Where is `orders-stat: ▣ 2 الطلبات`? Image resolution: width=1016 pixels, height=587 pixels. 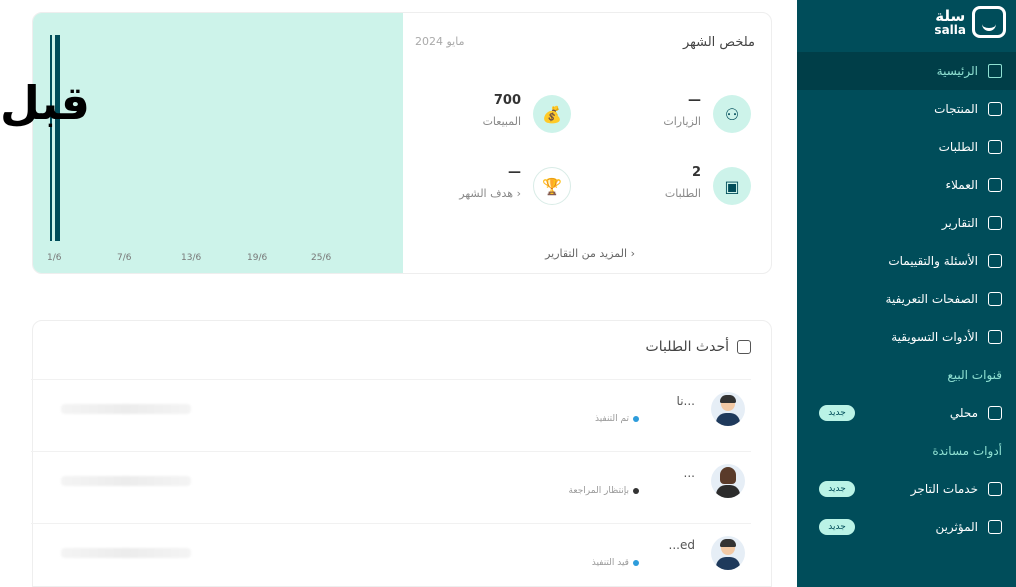 orders-stat: ▣ 2 الطلبات is located at coordinates (676, 186).